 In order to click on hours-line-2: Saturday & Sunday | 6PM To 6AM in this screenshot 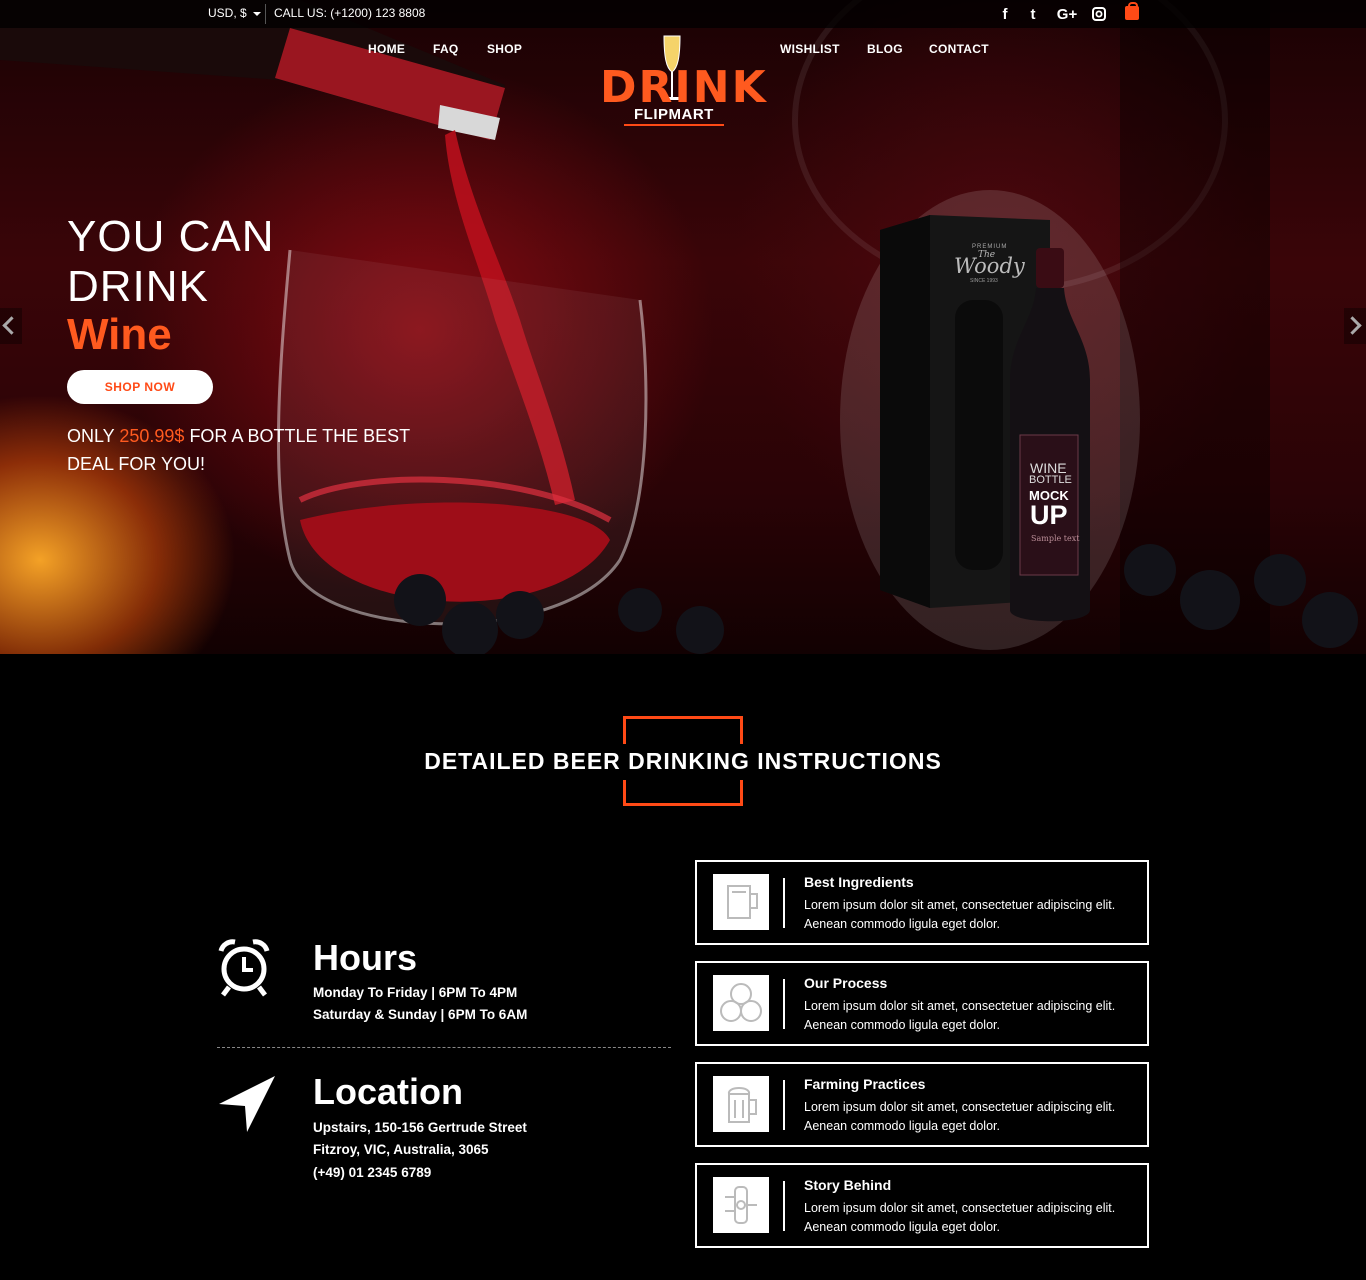, I will do `click(420, 1014)`.